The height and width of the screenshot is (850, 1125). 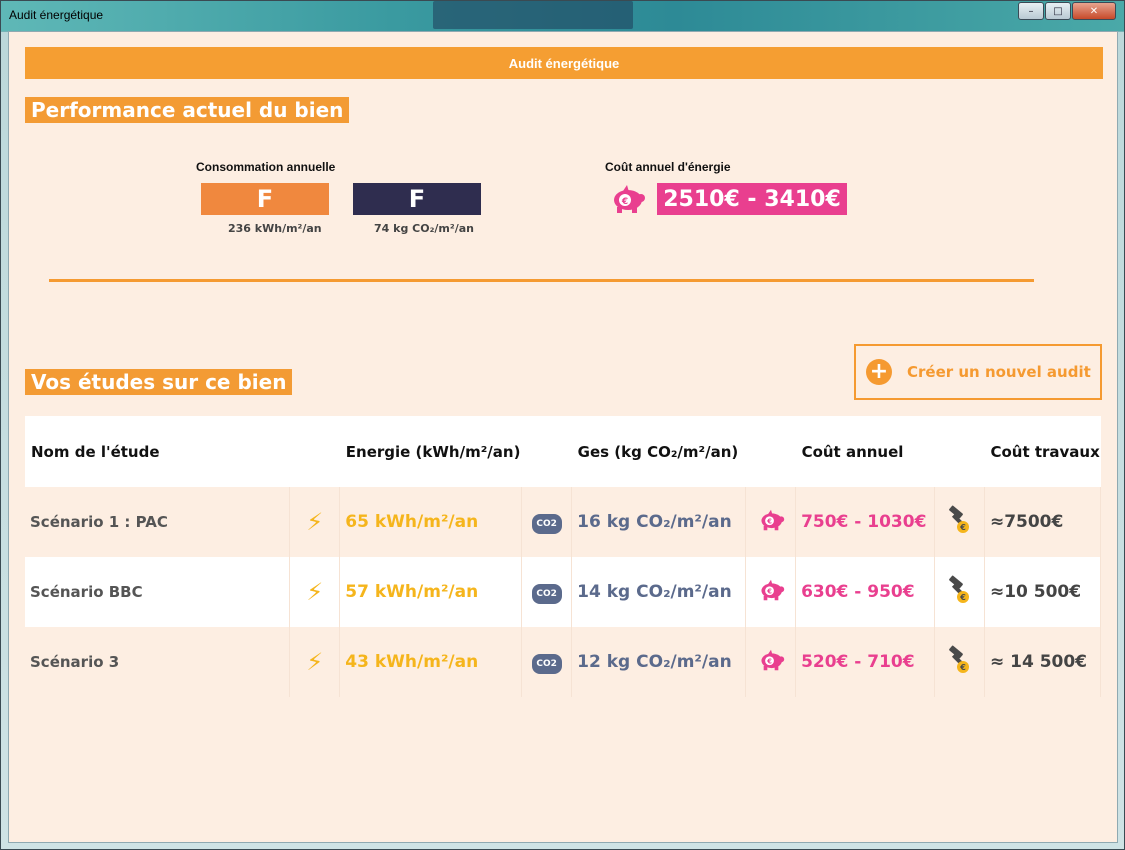 What do you see at coordinates (1058, 11) in the screenshot?
I see `maximize-button: □` at bounding box center [1058, 11].